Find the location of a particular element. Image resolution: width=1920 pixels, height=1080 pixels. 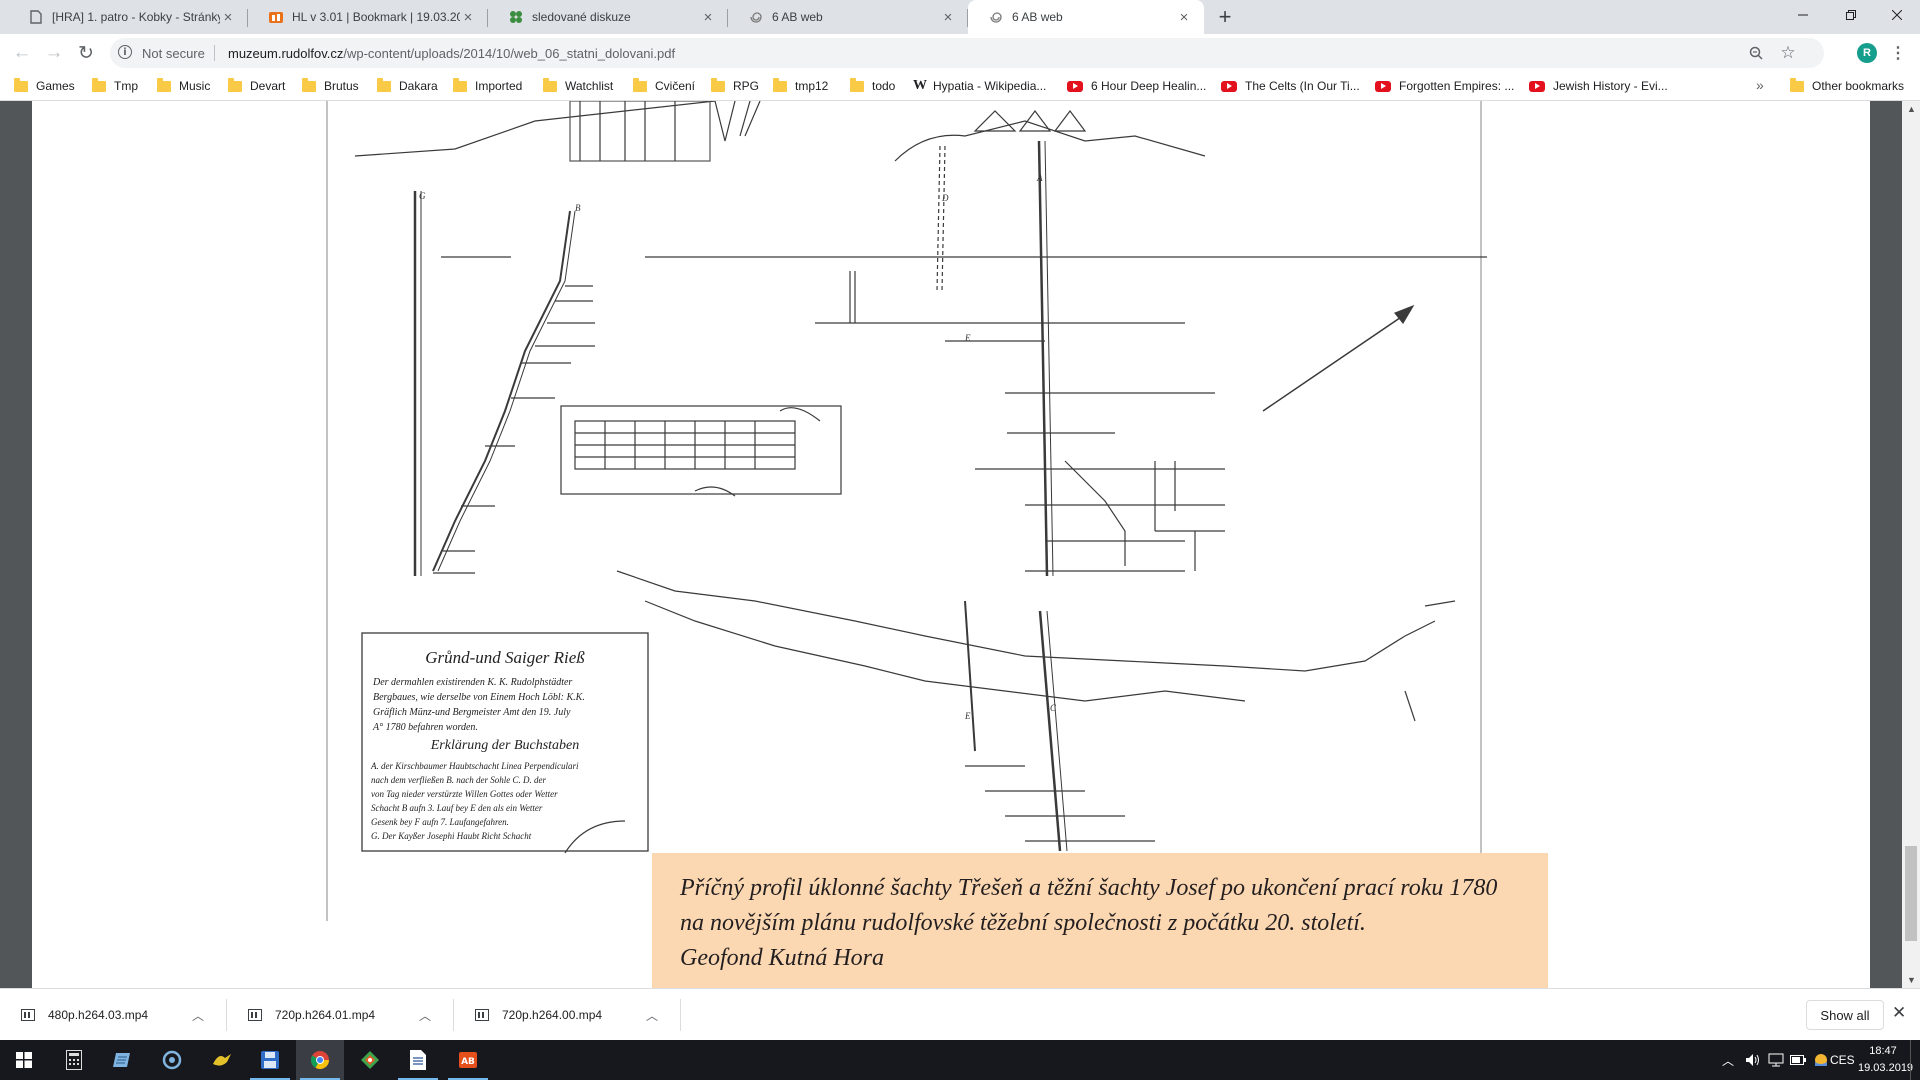

bookmark-music: Music is located at coordinates (183, 86).